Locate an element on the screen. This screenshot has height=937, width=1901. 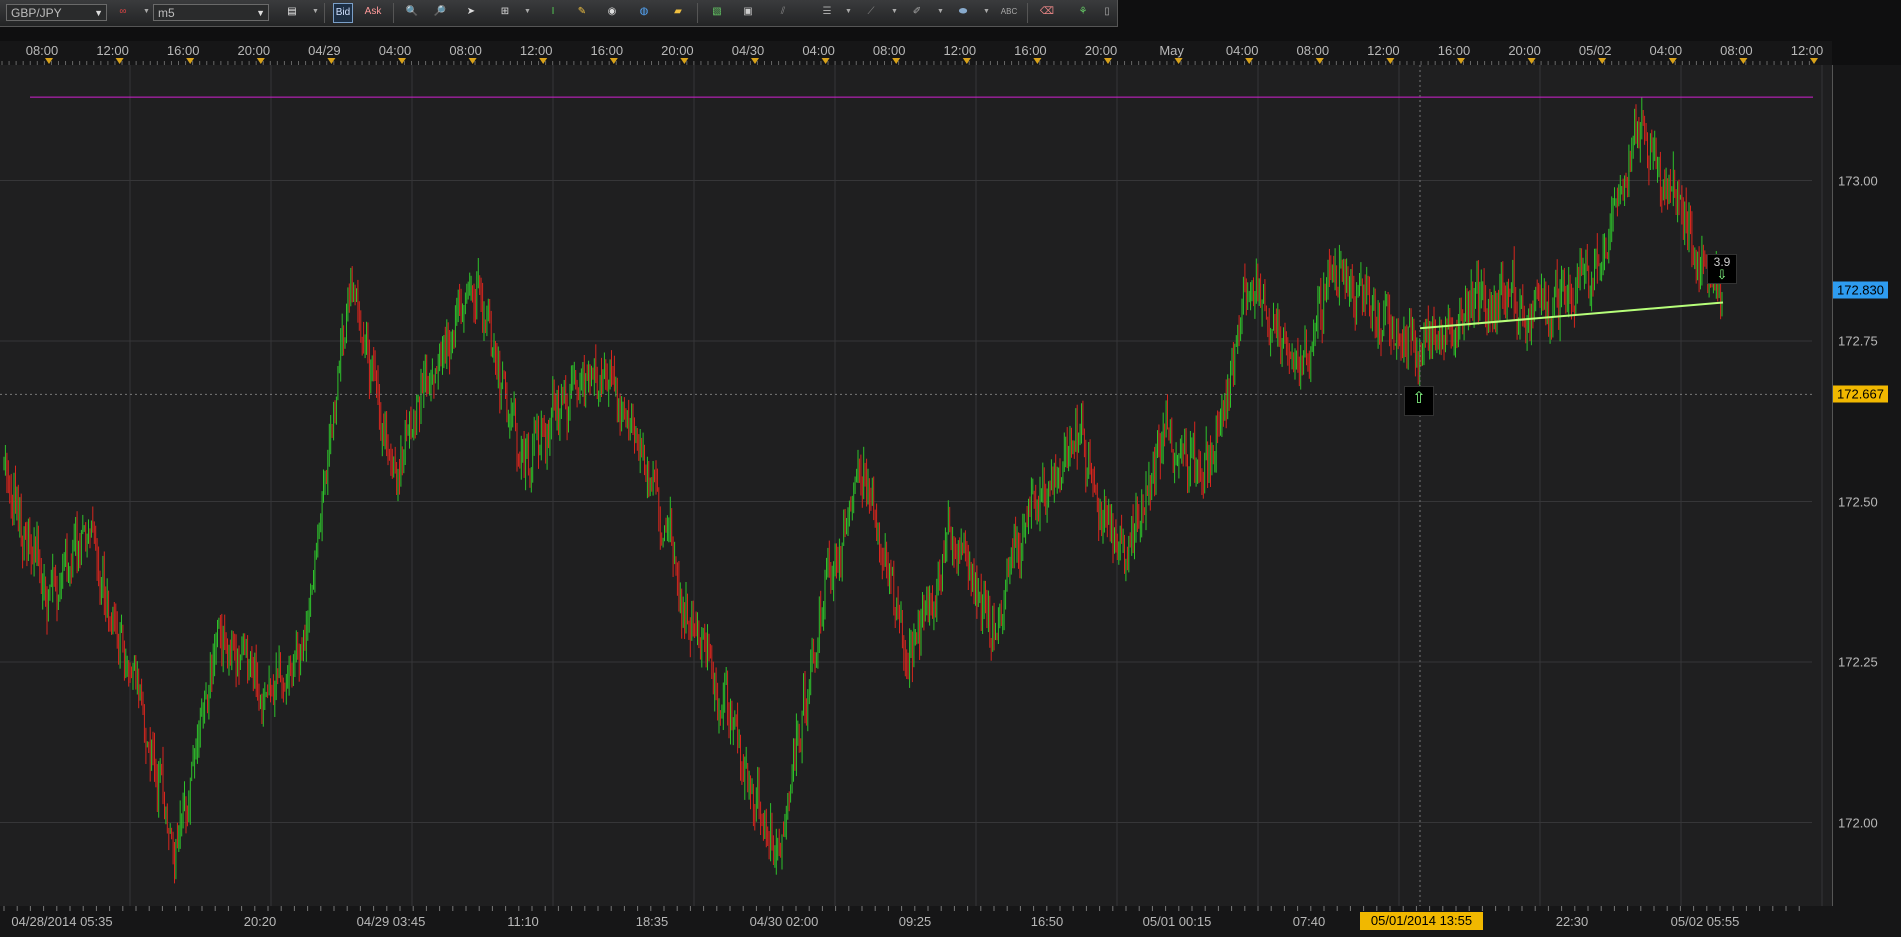
crosshair-icon: ⊞ is located at coordinates (505, 13).